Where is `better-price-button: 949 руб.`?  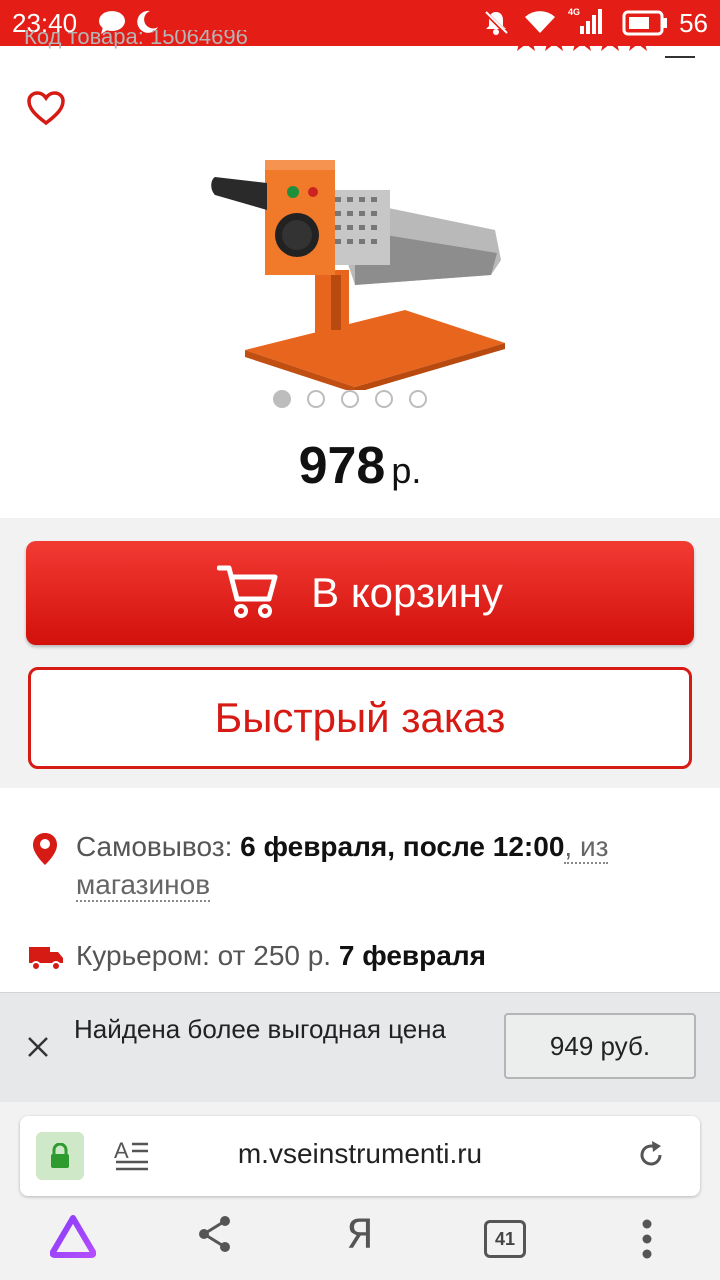
better-price-button: 949 руб. is located at coordinates (600, 1046).